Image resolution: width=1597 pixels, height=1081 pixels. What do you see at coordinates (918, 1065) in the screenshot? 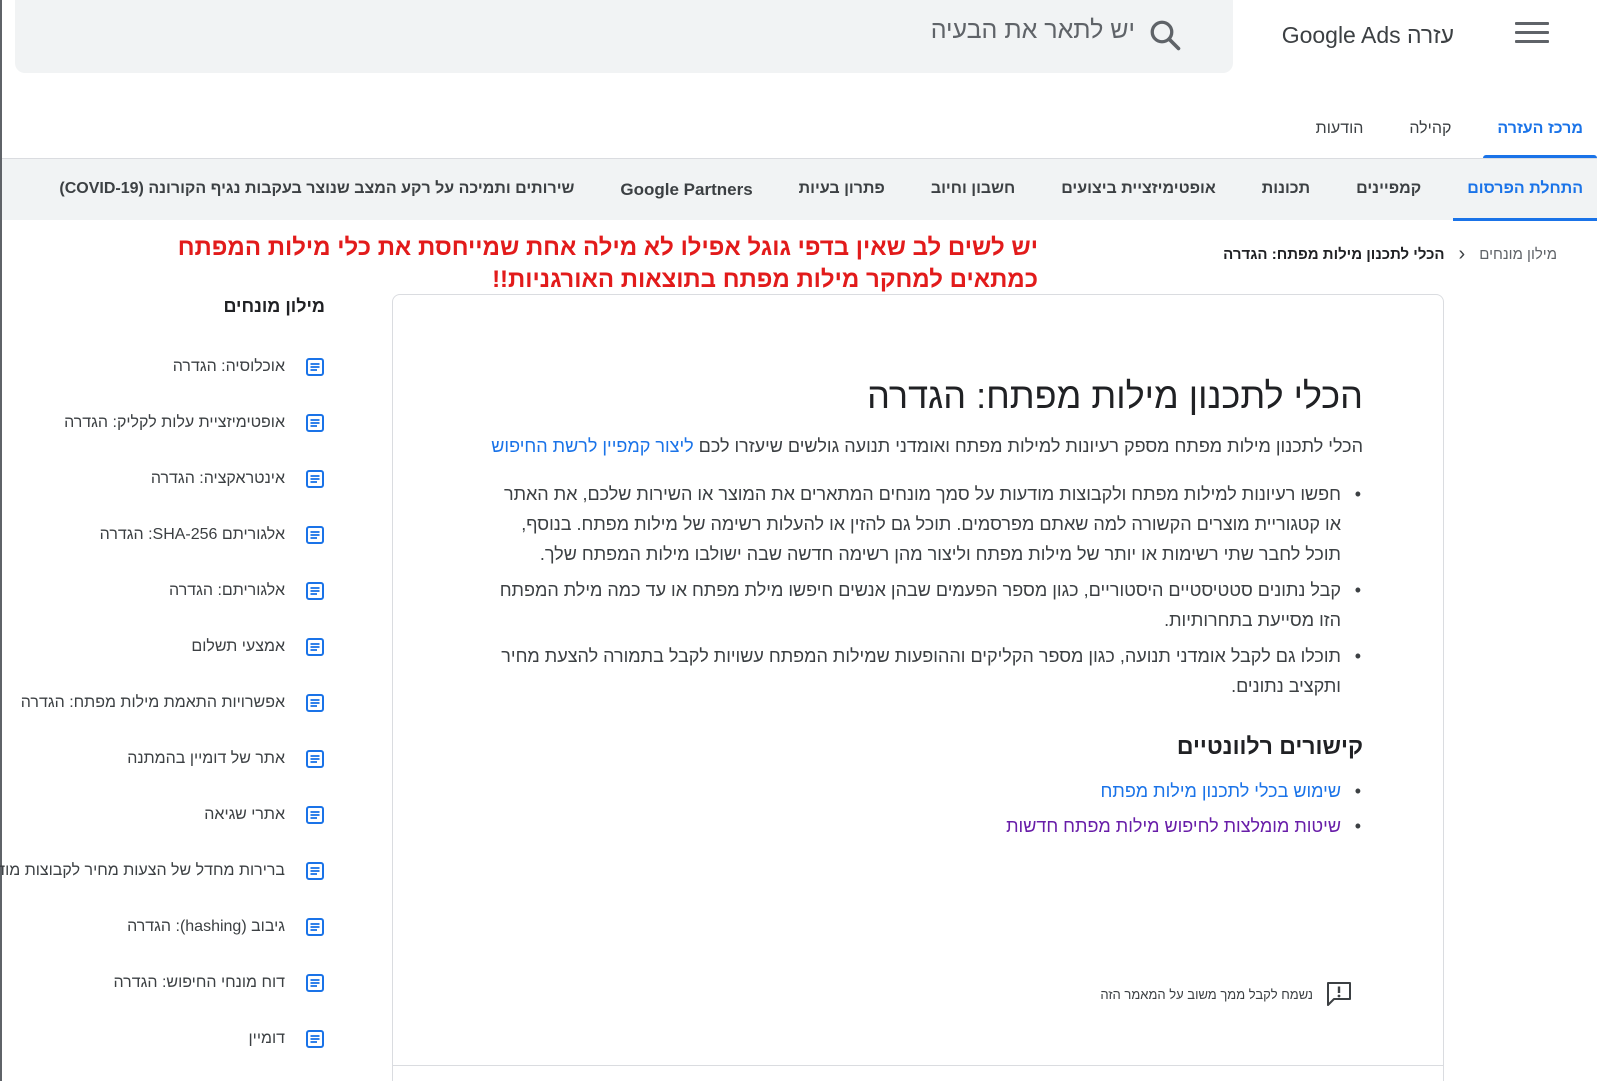
I see `divider` at bounding box center [918, 1065].